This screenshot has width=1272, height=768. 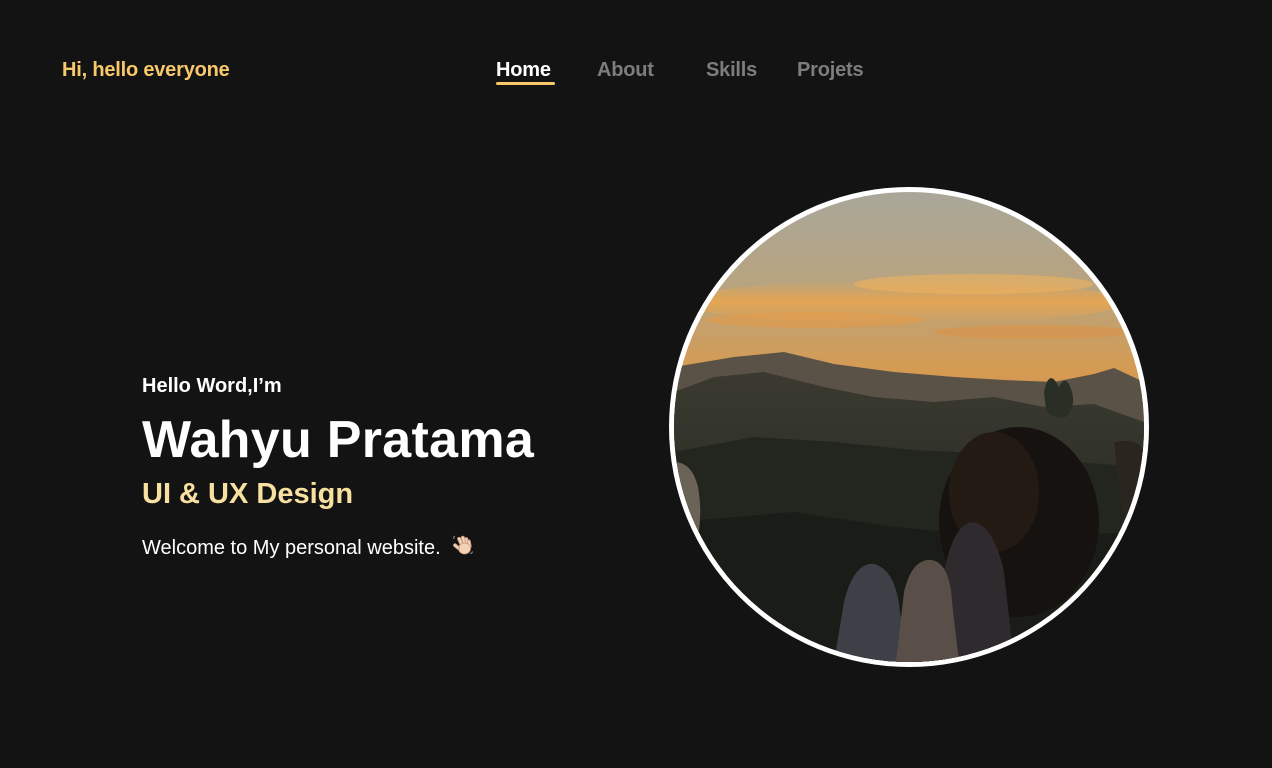 What do you see at coordinates (146, 70) in the screenshot?
I see `brand-text: Hi, hello everyone` at bounding box center [146, 70].